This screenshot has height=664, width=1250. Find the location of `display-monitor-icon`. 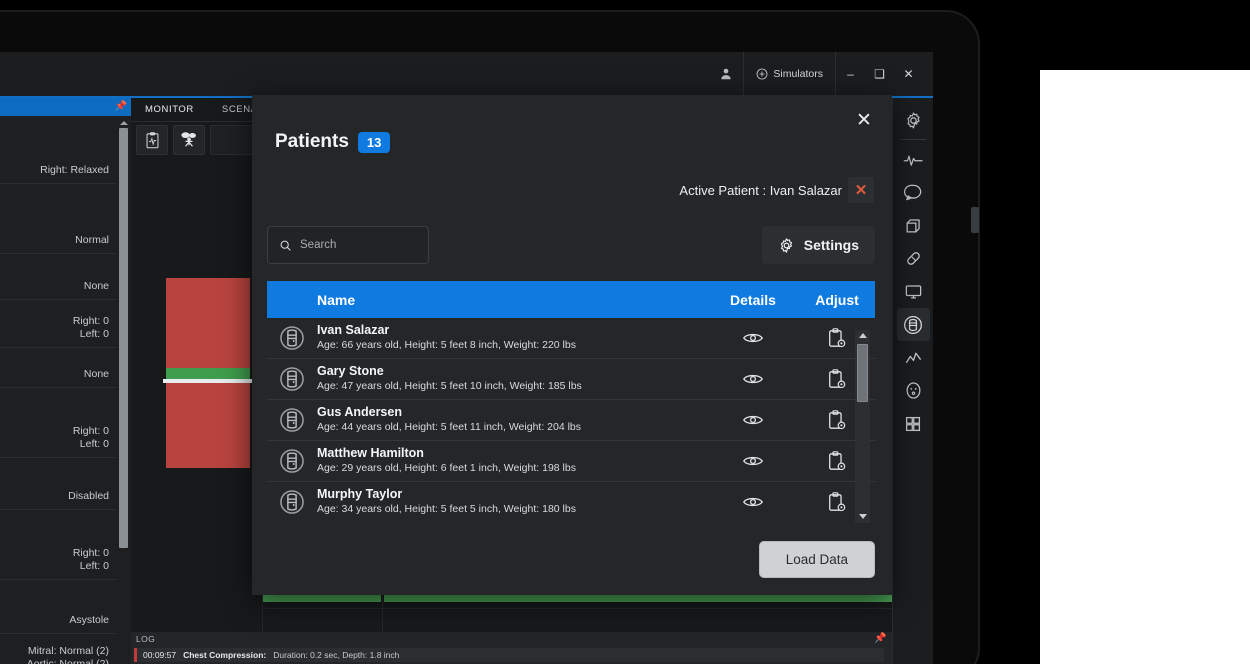

display-monitor-icon is located at coordinates (913, 291).